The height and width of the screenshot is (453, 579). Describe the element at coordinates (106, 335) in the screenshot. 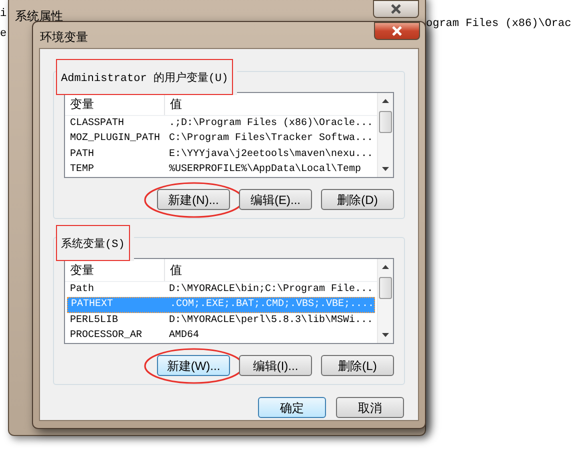

I see `variable-name: PROCESSOR_AR` at that location.